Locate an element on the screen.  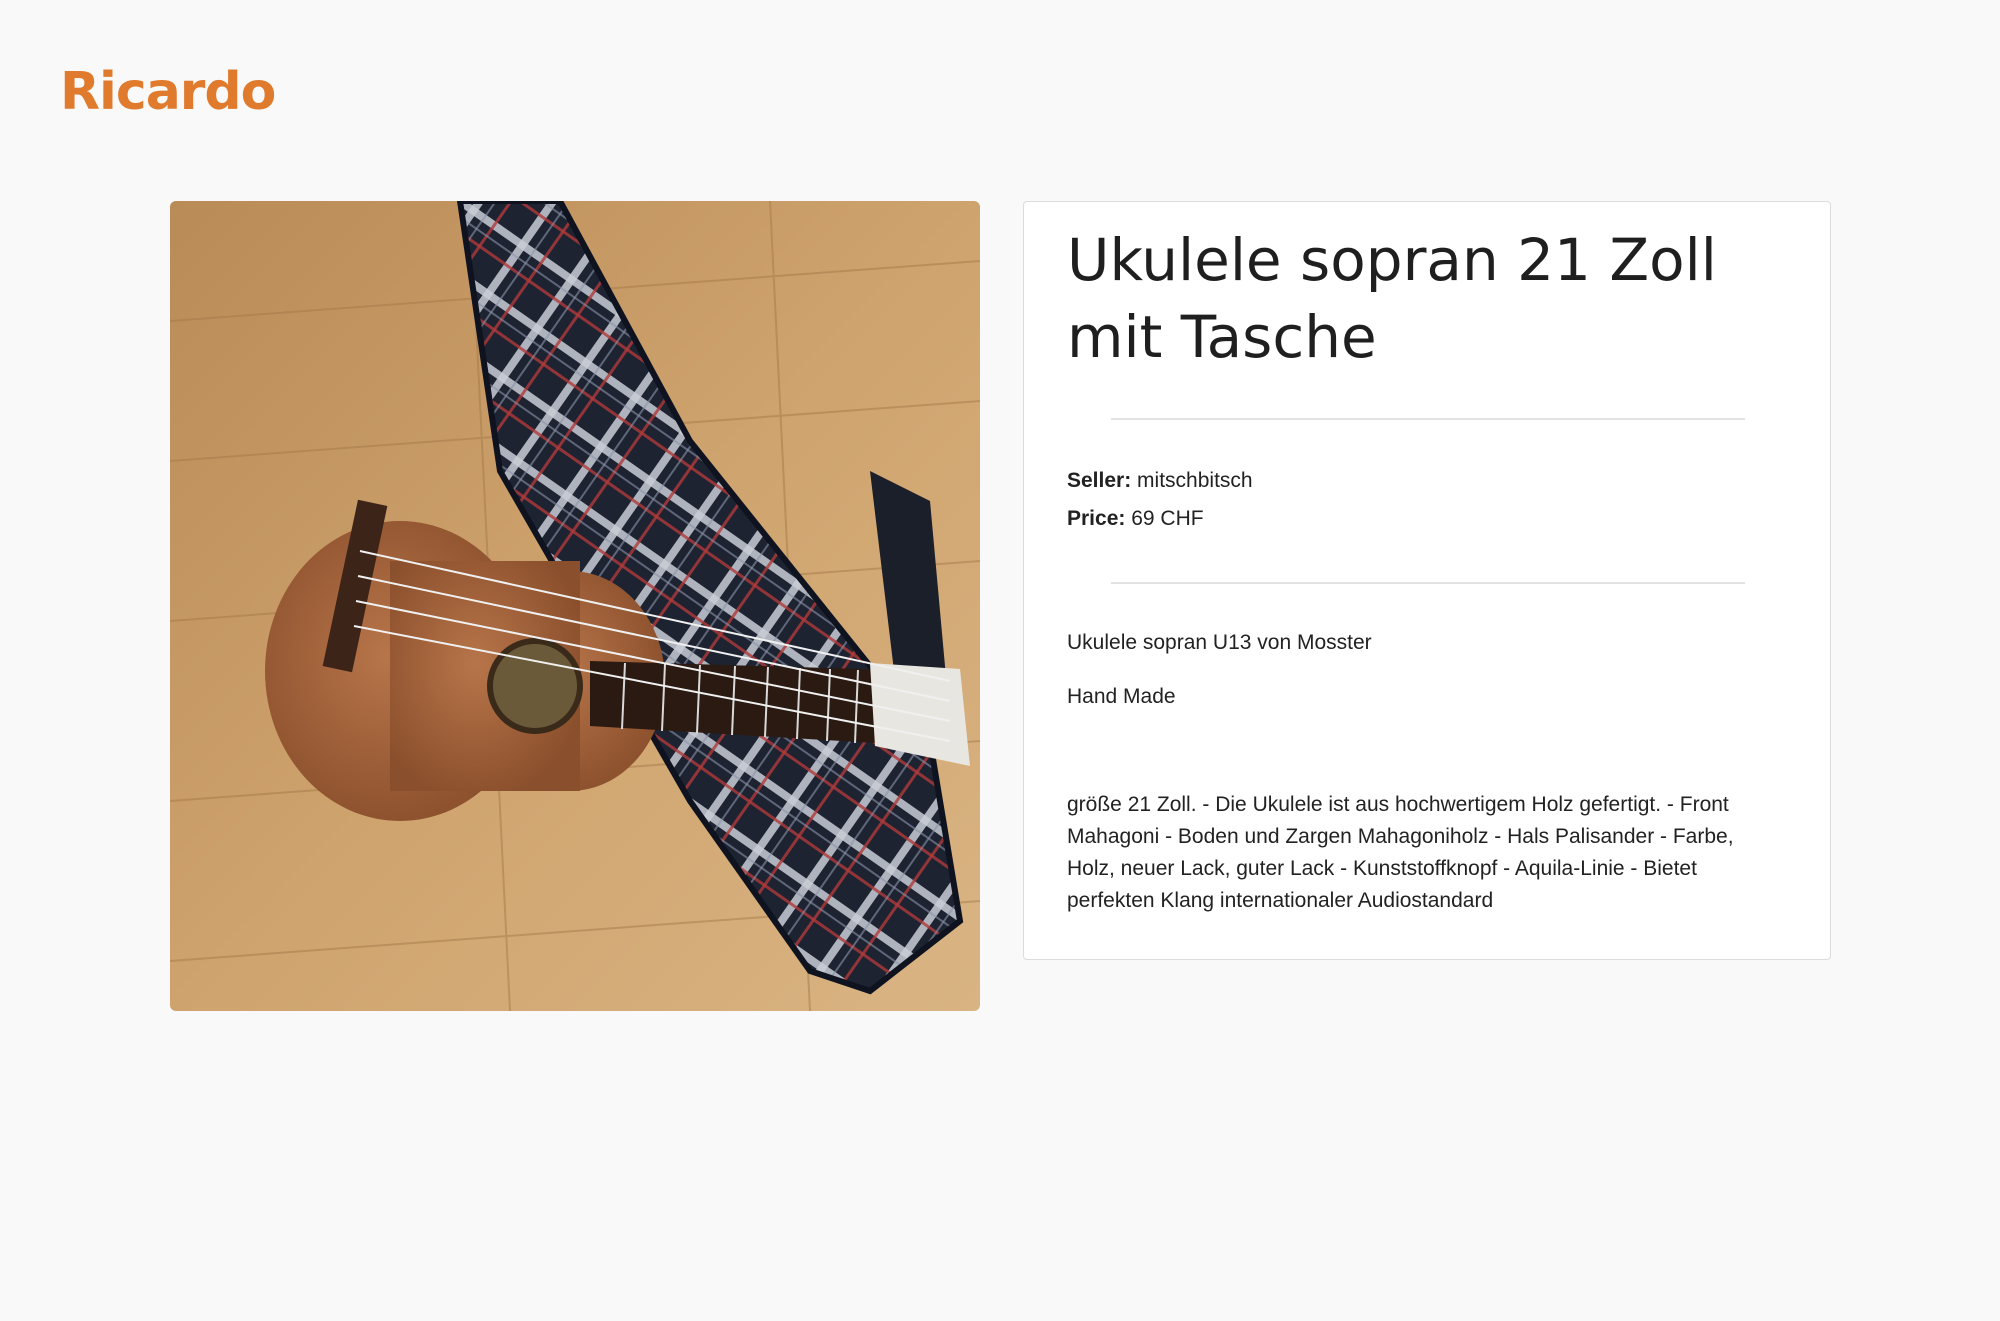
seller-name: mitschbitsch is located at coordinates (1195, 480).